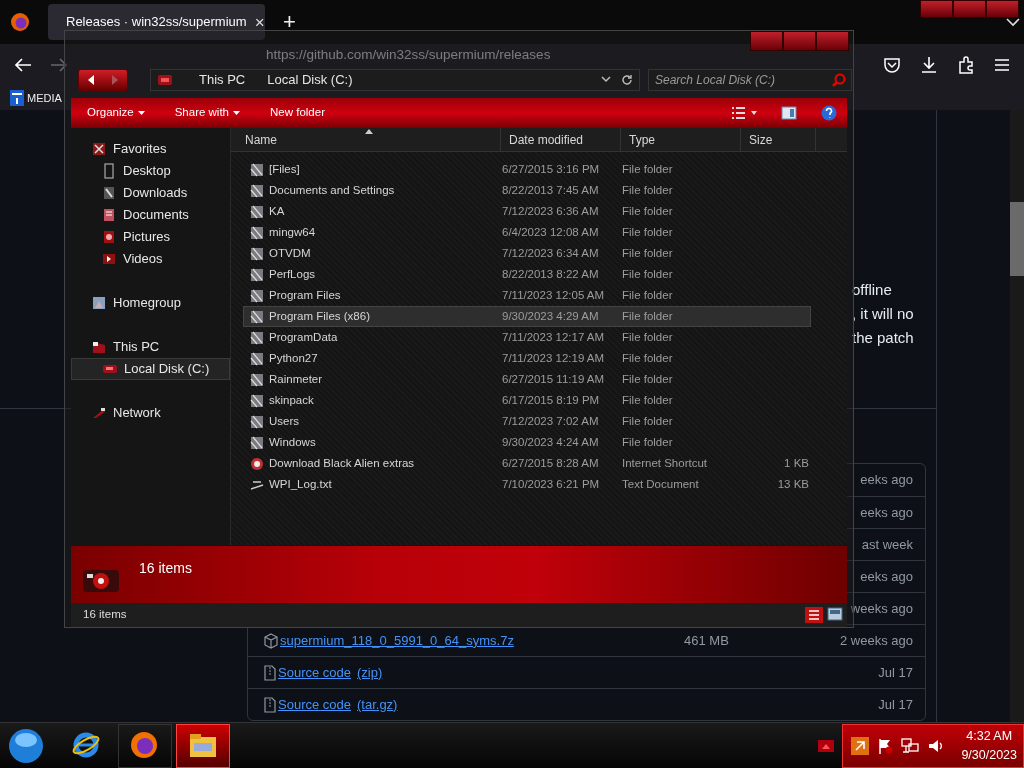  What do you see at coordinates (323, 672) in the screenshot?
I see `asset-link: Source code (zip)` at bounding box center [323, 672].